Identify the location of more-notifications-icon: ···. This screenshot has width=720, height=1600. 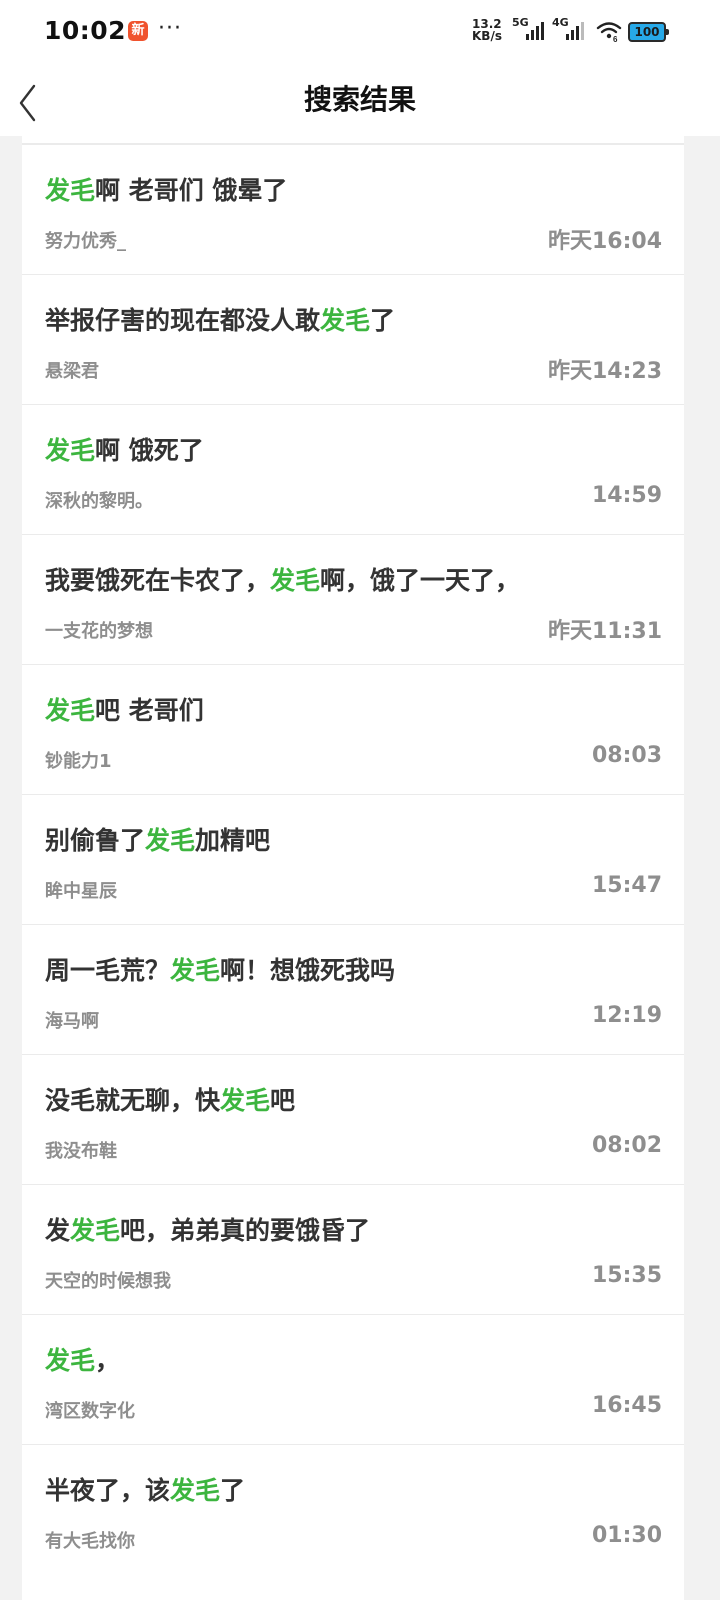
(170, 28).